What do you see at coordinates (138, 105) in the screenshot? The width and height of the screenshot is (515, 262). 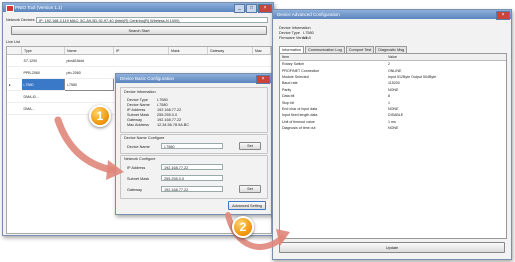 I see `info-label-device-name: Device Name` at bounding box center [138, 105].